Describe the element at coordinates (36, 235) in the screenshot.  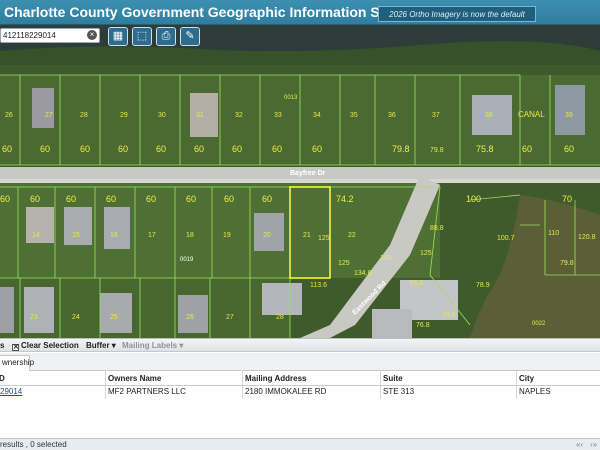
I see `lot-number: 14` at that location.